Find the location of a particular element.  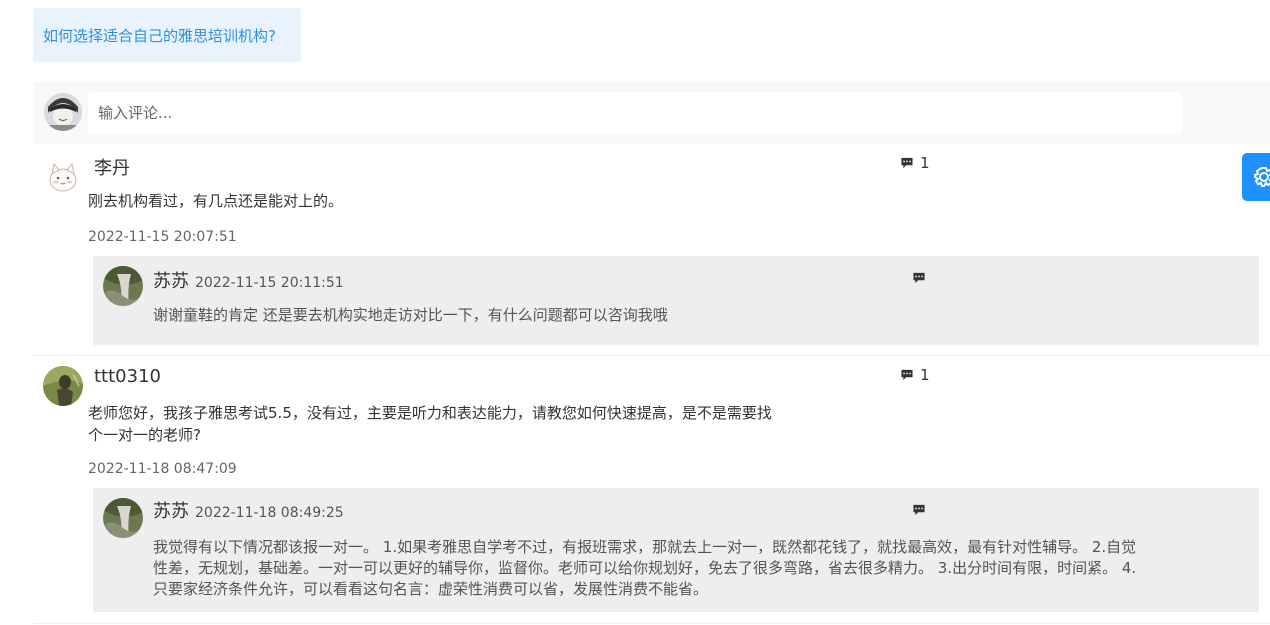

reply-header: 苏苏 2022-11-18 08:49:25 is located at coordinates (248, 510).